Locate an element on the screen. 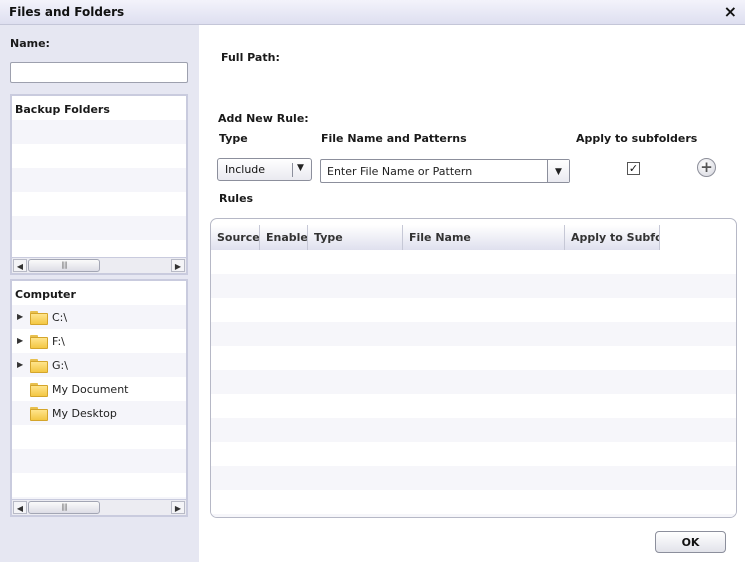  apply-subfolders-checkbox: ✓ is located at coordinates (633, 168).